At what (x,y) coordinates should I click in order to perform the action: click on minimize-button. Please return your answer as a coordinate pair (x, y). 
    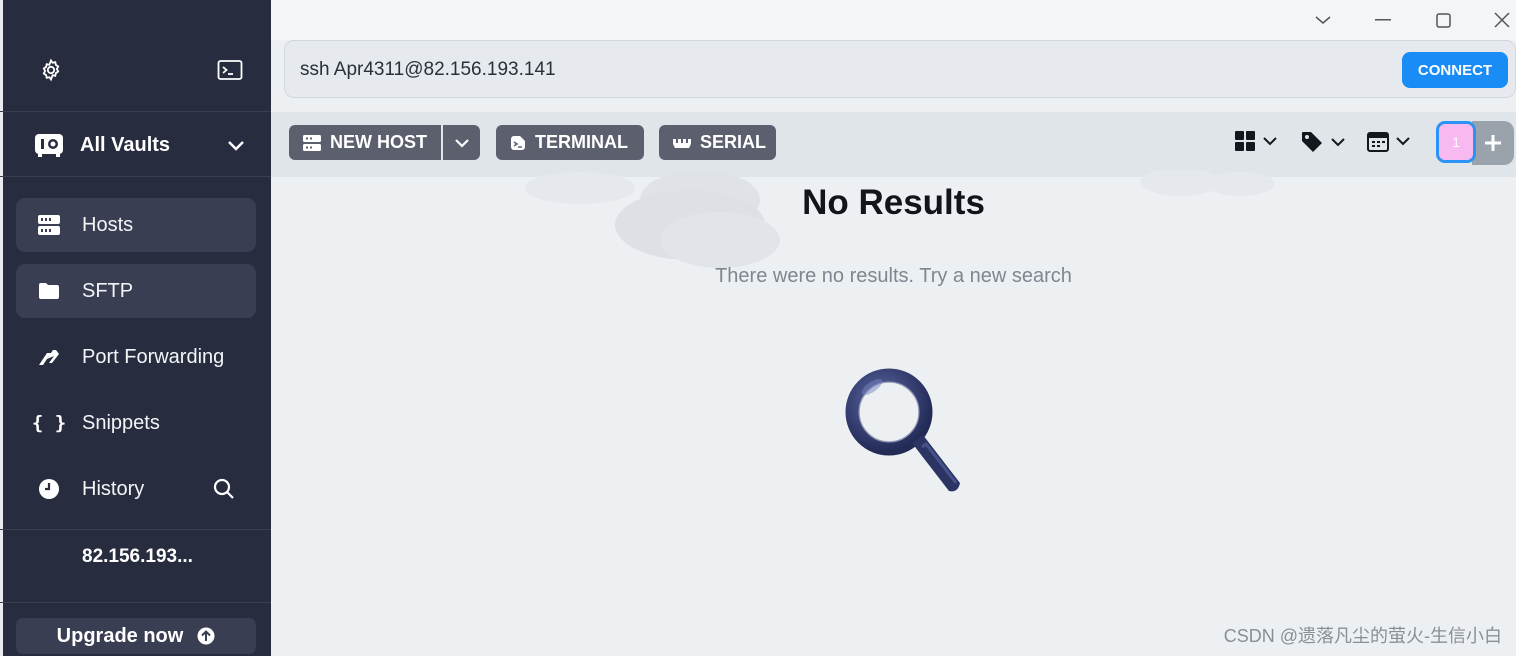
    Looking at the image, I should click on (1383, 20).